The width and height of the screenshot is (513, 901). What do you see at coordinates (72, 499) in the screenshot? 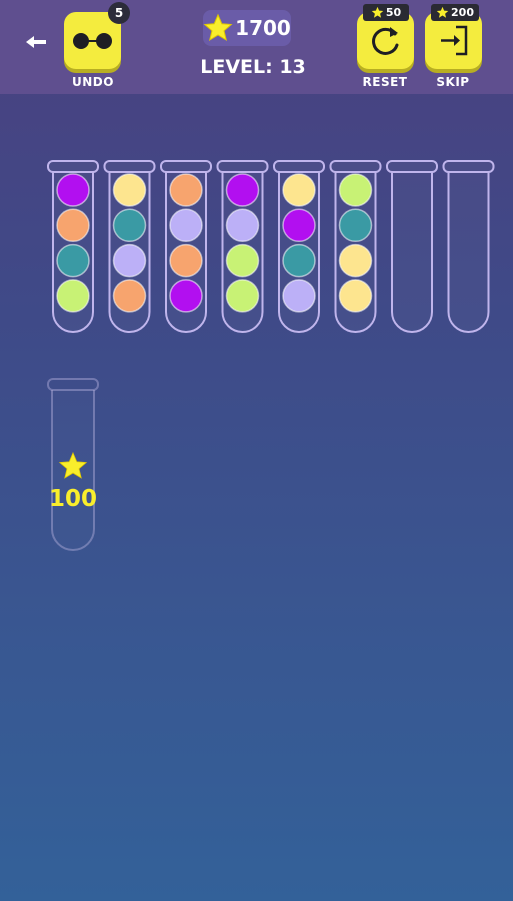
I see `bonus-tube-reward: 100` at bounding box center [72, 499].